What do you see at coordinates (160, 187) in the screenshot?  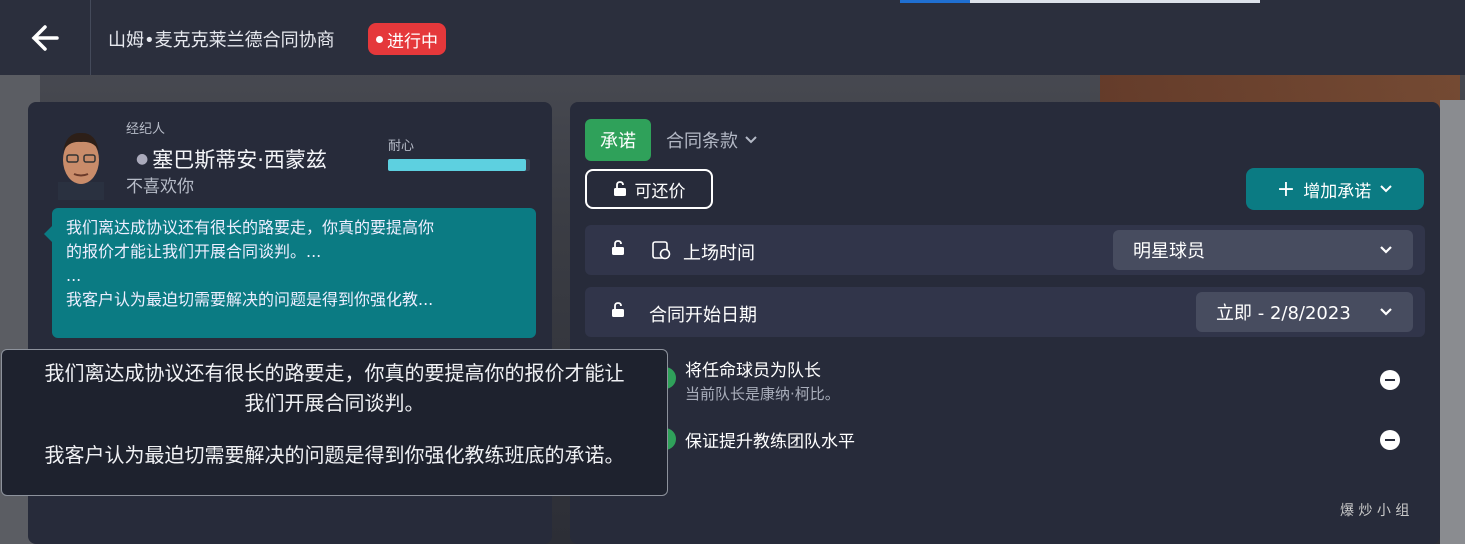 I see `agent-mood: 不喜欢你` at bounding box center [160, 187].